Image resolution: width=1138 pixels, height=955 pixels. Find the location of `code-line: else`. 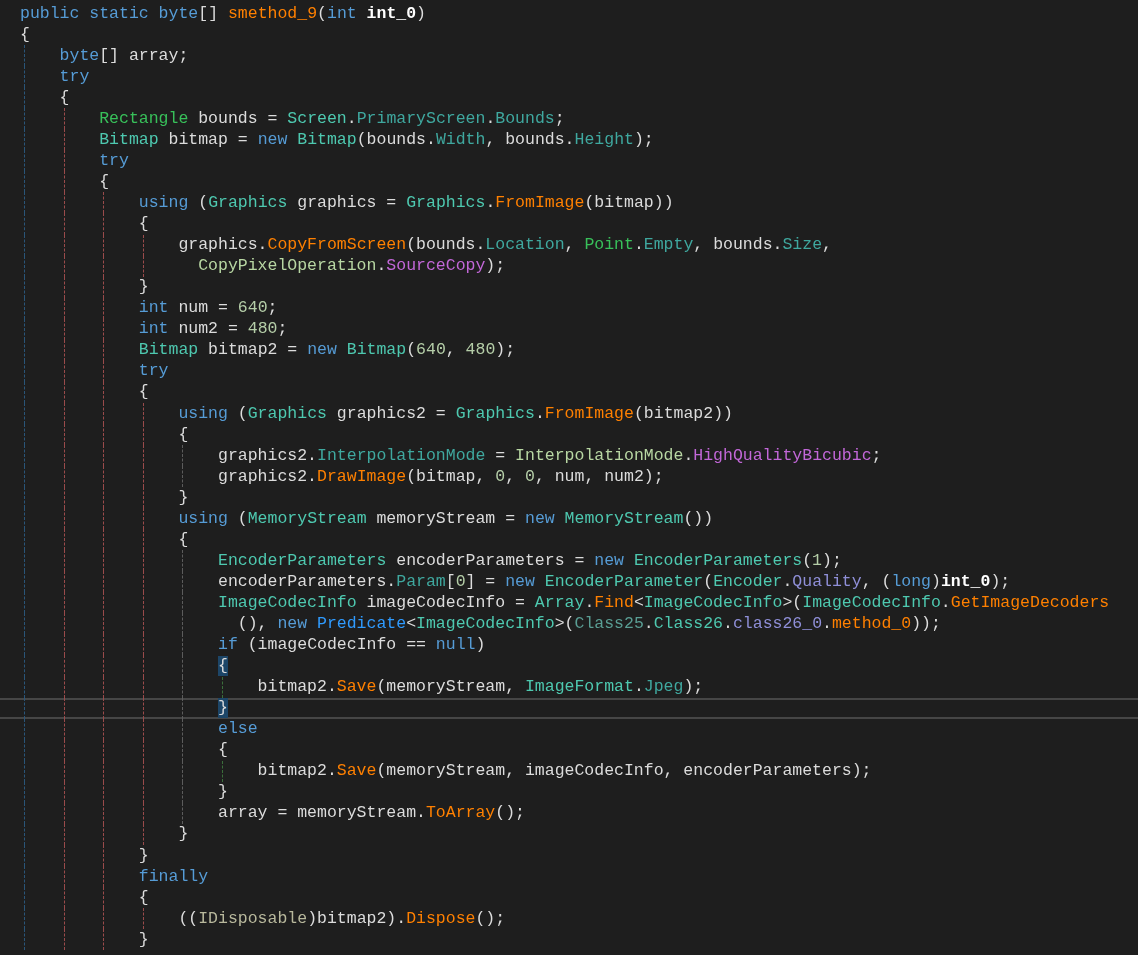

code-line: else is located at coordinates (238, 729).